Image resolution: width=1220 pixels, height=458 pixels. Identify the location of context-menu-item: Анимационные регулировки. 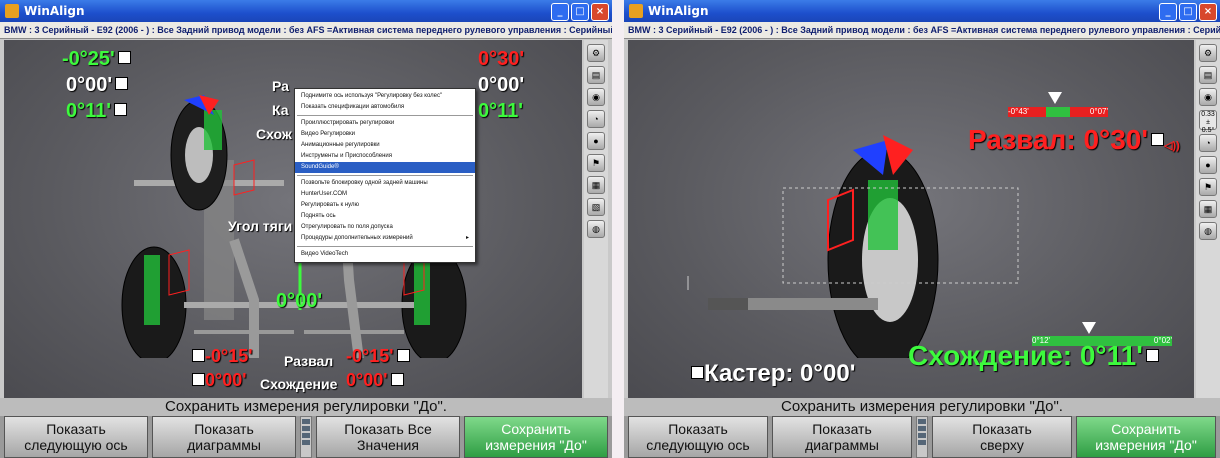
(385, 145).